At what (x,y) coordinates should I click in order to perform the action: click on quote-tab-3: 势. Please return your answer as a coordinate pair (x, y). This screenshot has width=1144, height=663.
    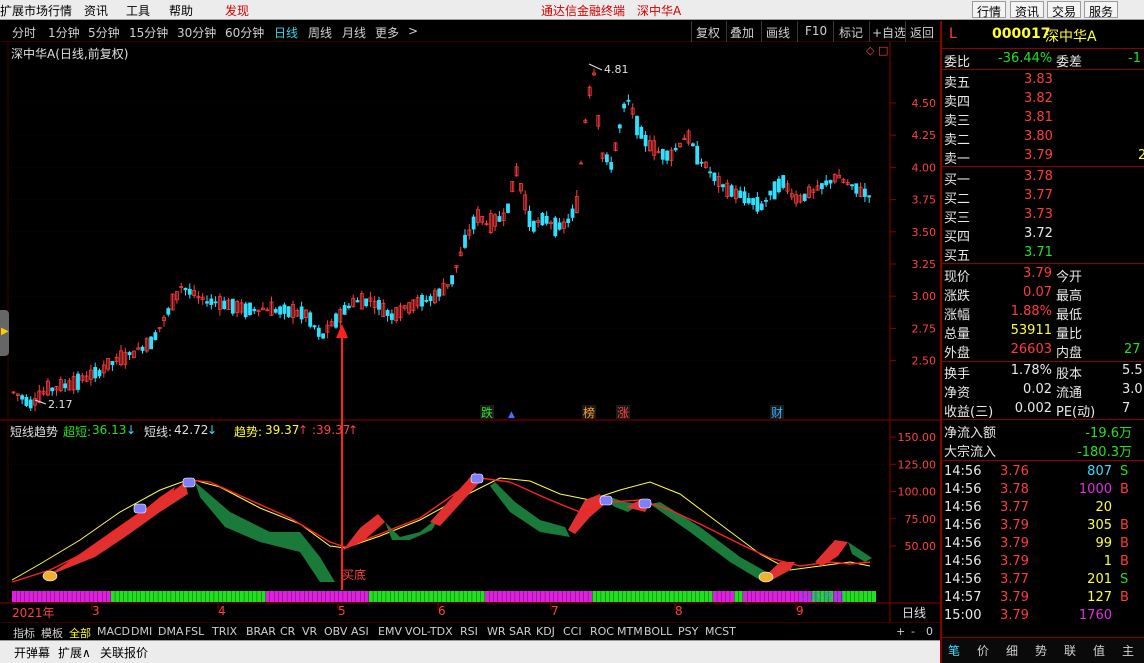
    Looking at the image, I should click on (1041, 650).